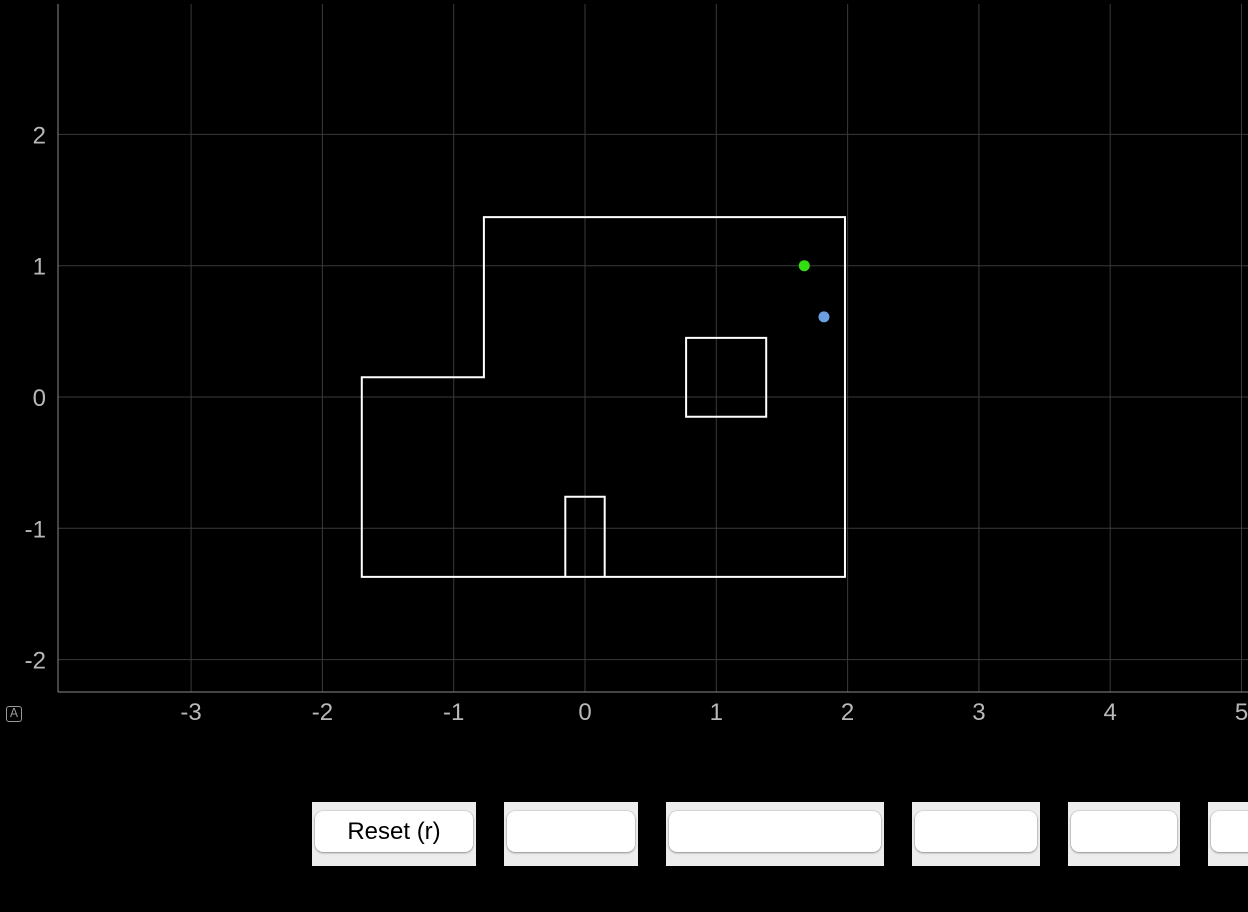 The height and width of the screenshot is (912, 1248). I want to click on y-tick-label: 2, so click(39, 135).